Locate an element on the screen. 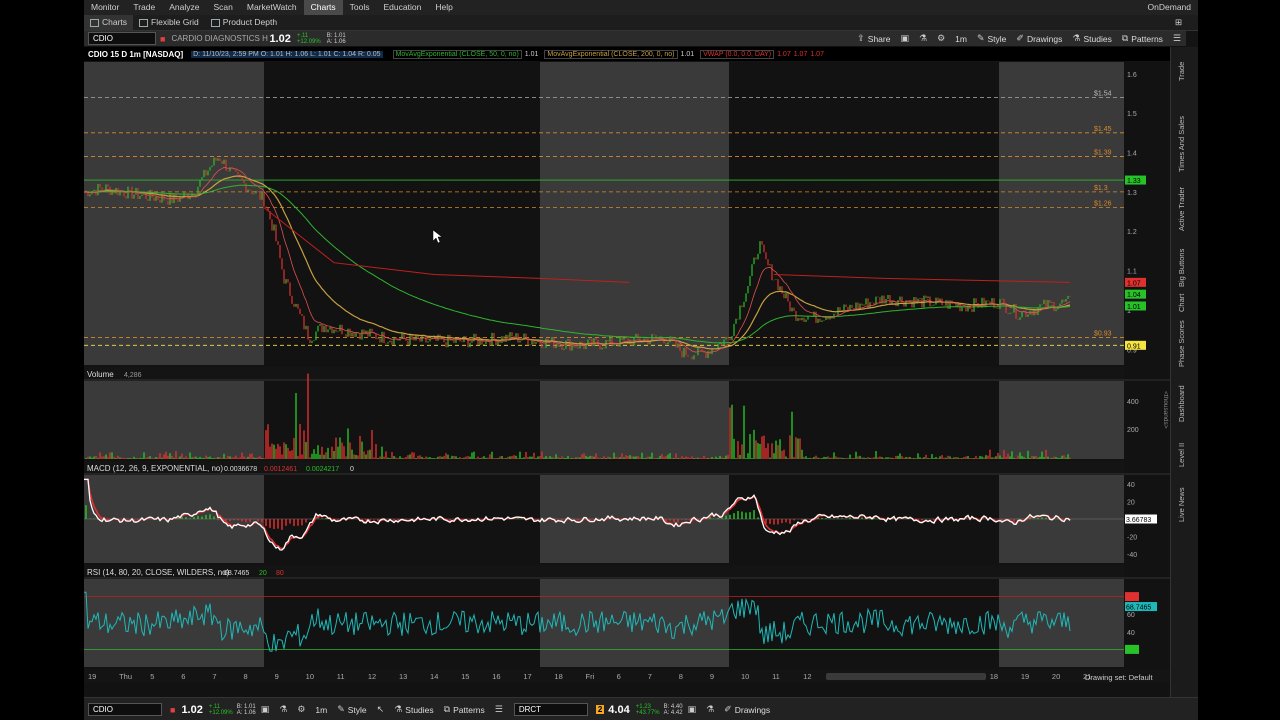 This screenshot has height=720, width=1280. bottom-snapshot-button-2: ▣ is located at coordinates (692, 709).